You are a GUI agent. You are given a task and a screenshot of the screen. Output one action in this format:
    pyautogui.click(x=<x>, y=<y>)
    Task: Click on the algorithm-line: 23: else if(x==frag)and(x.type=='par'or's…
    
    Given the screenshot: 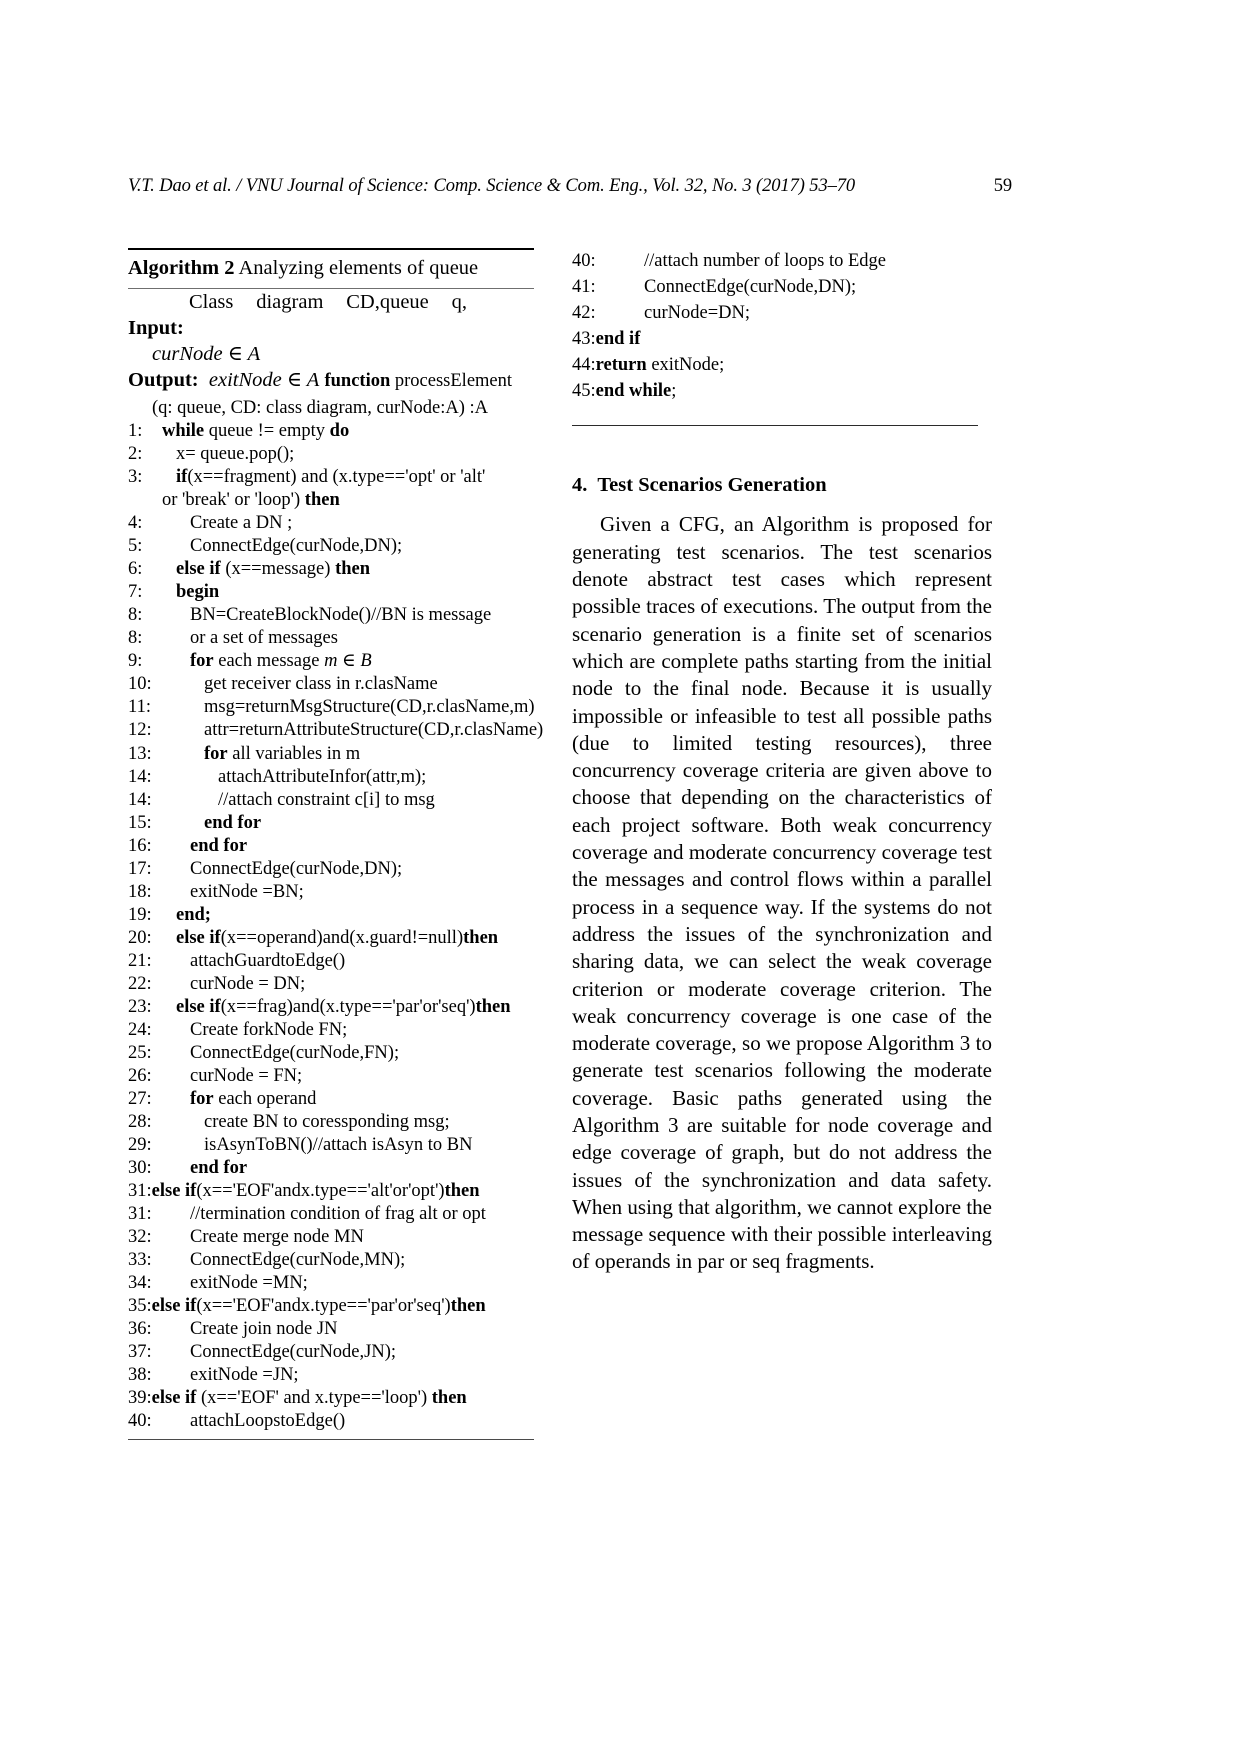 What is the action you would take?
    pyautogui.click(x=338, y=1007)
    